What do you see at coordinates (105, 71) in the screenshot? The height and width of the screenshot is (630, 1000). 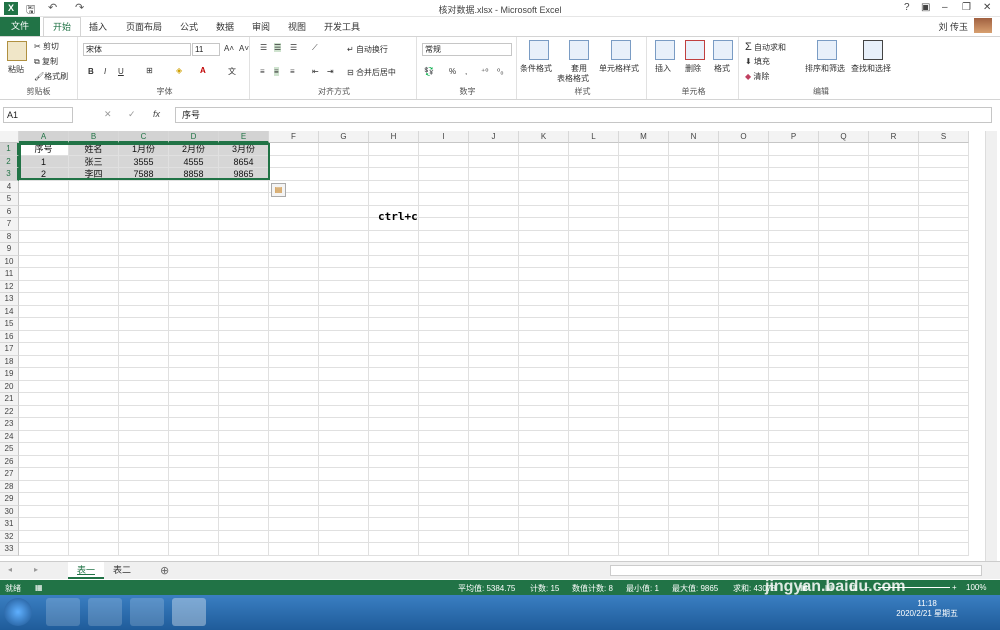 I see `italic-button: I` at bounding box center [105, 71].